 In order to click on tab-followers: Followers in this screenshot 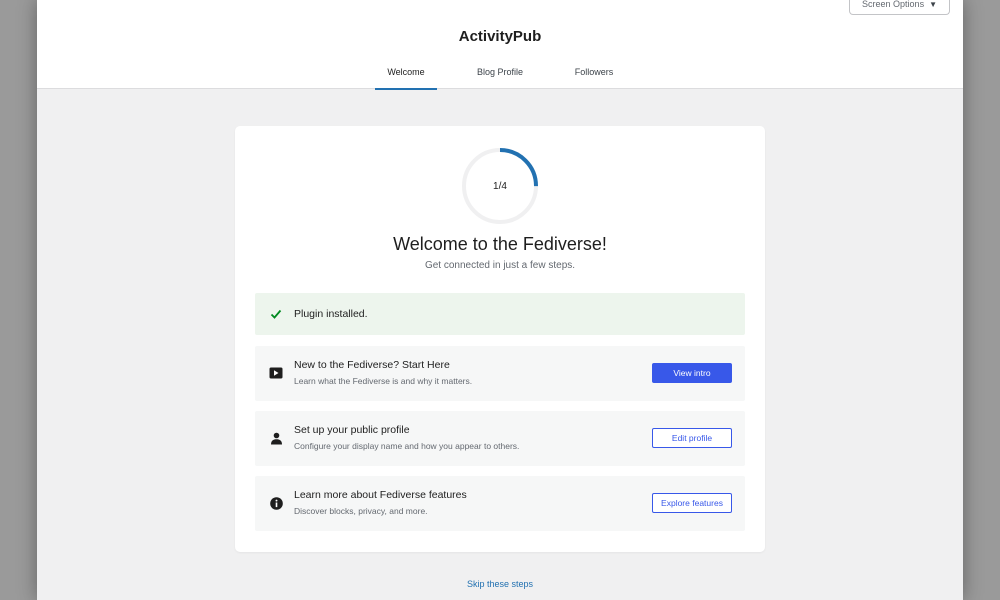, I will do `click(594, 75)`.